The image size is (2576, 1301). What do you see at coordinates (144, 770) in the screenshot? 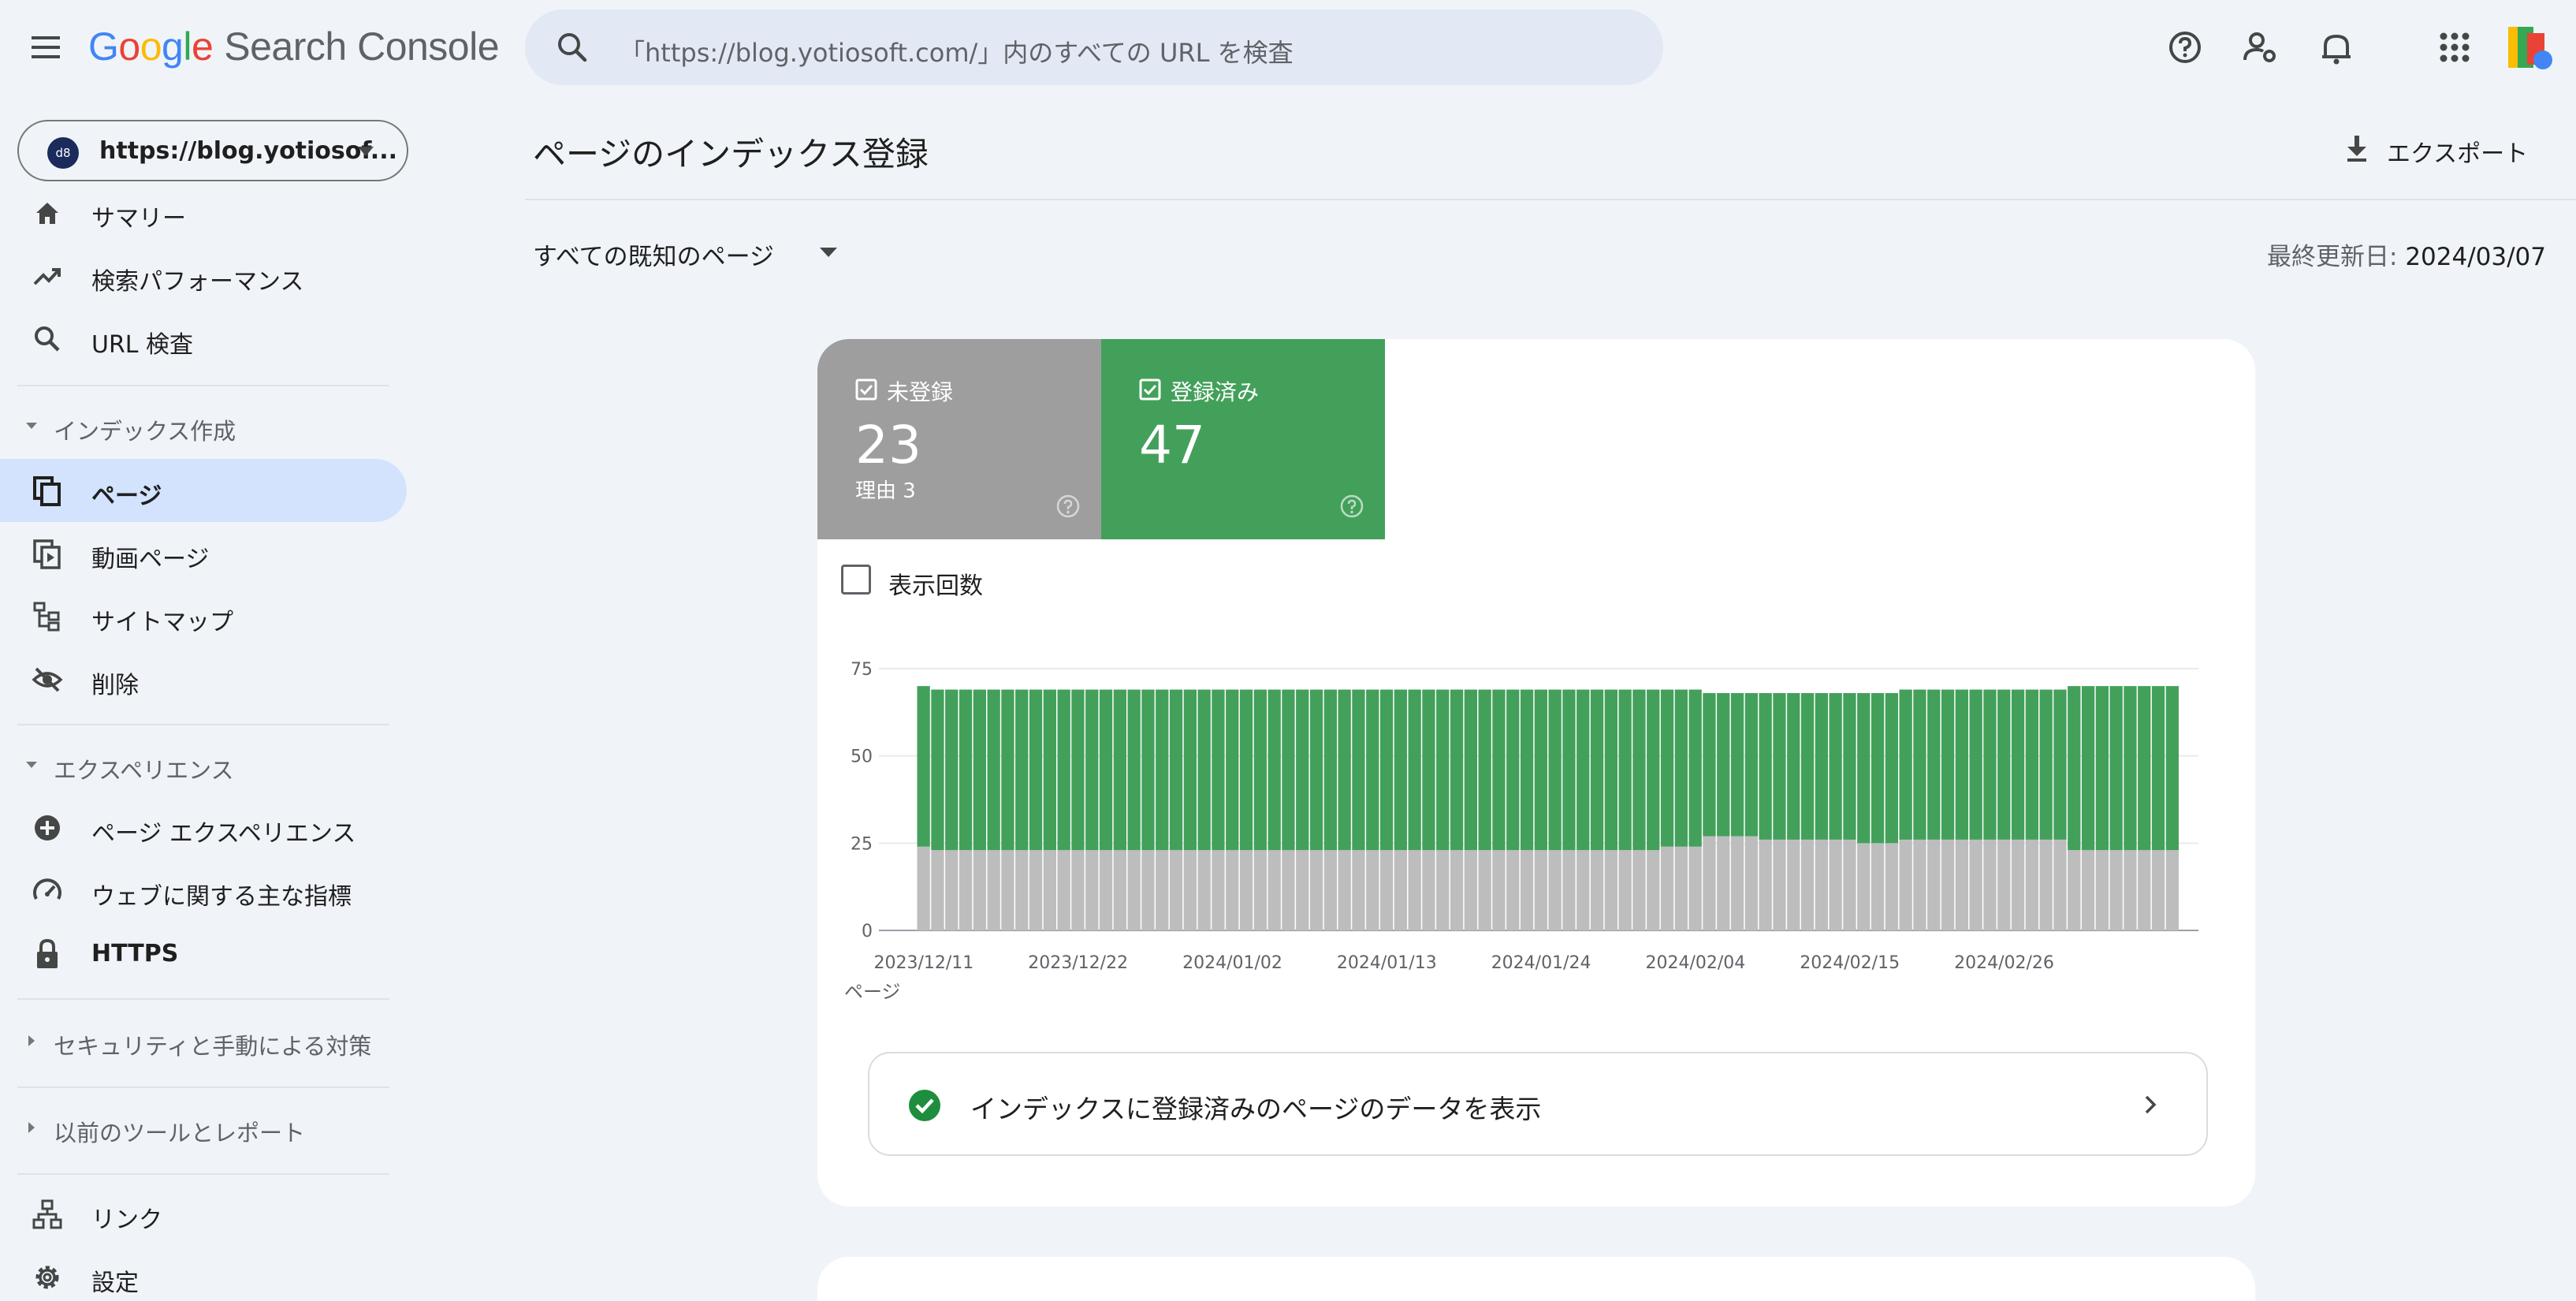
I see `sidebar-section-label: エクスペリエンス` at bounding box center [144, 770].